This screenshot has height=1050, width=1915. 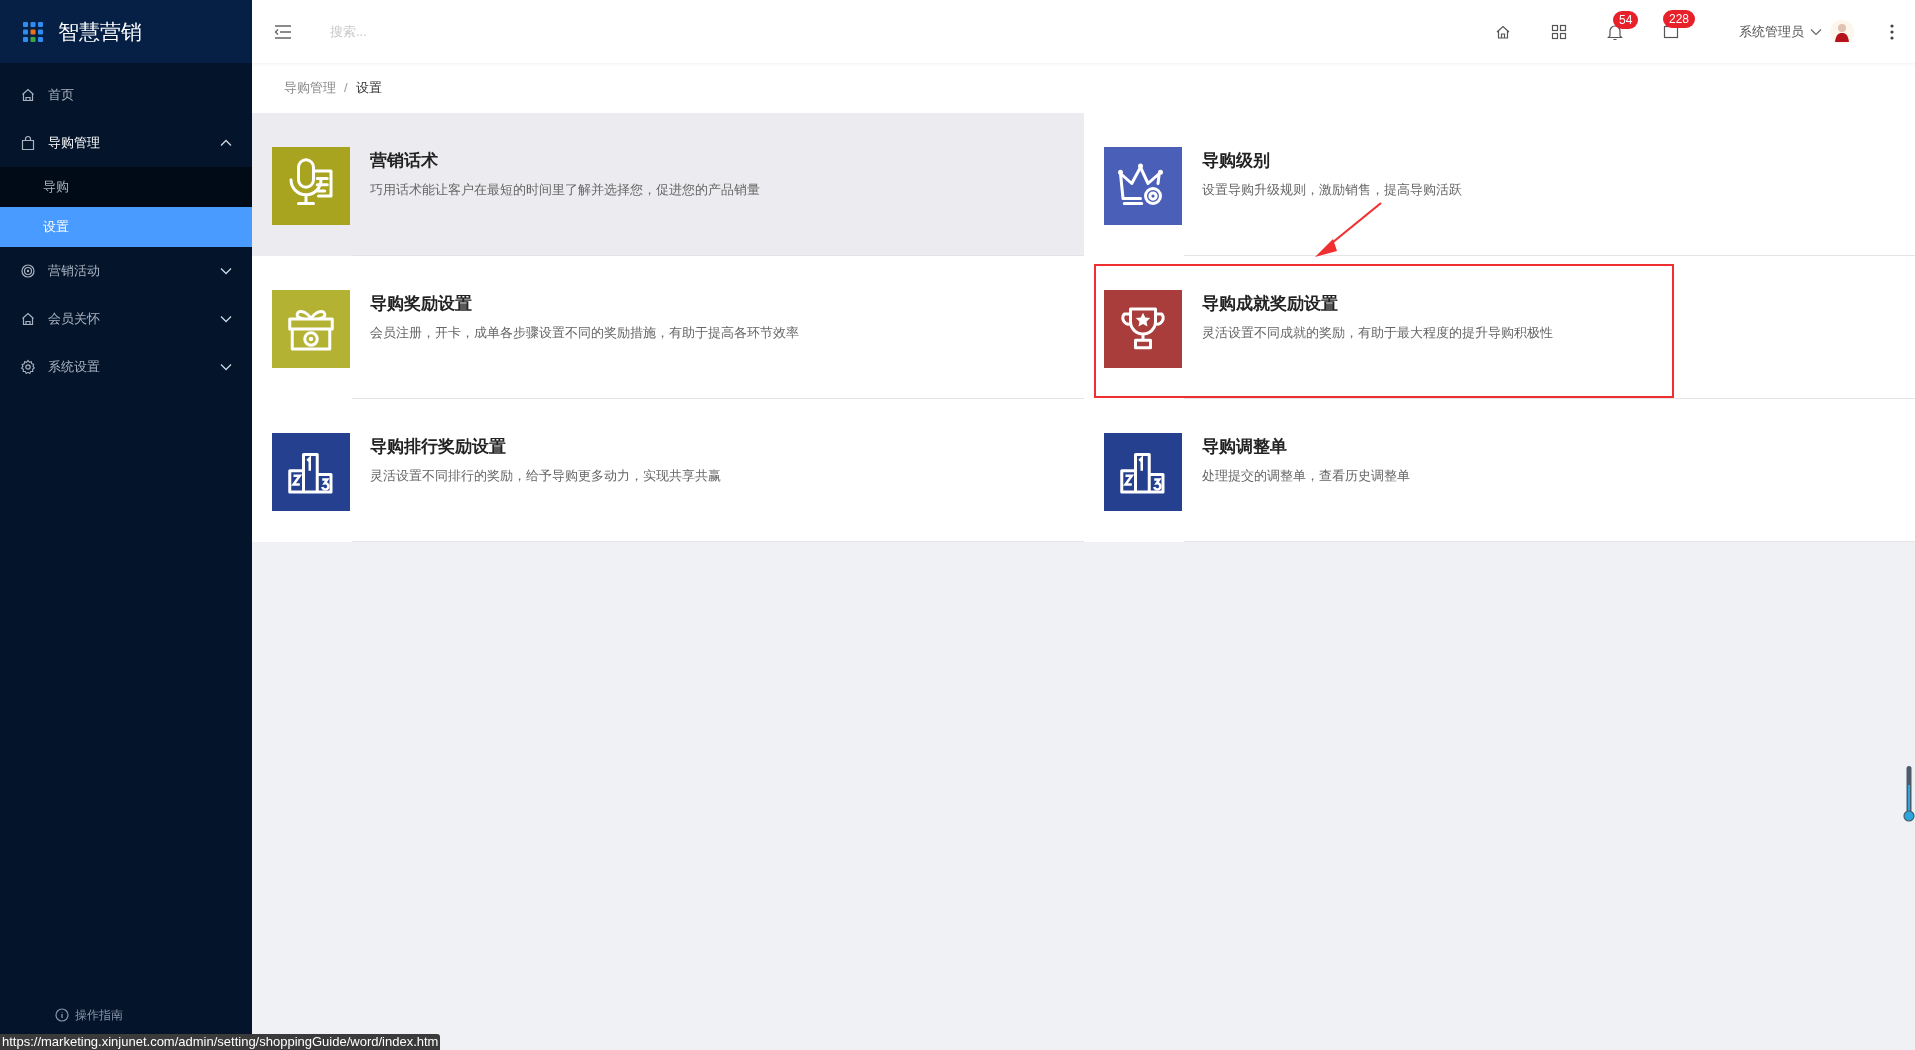 I want to click on sidebar-item: 导购管理, so click(x=126, y=143).